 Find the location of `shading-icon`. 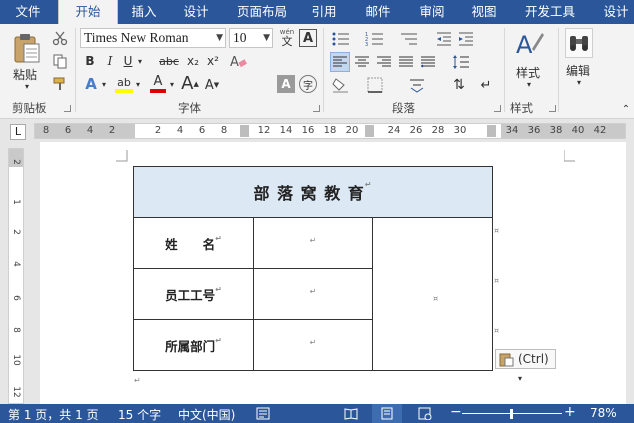

shading-icon is located at coordinates (341, 85).